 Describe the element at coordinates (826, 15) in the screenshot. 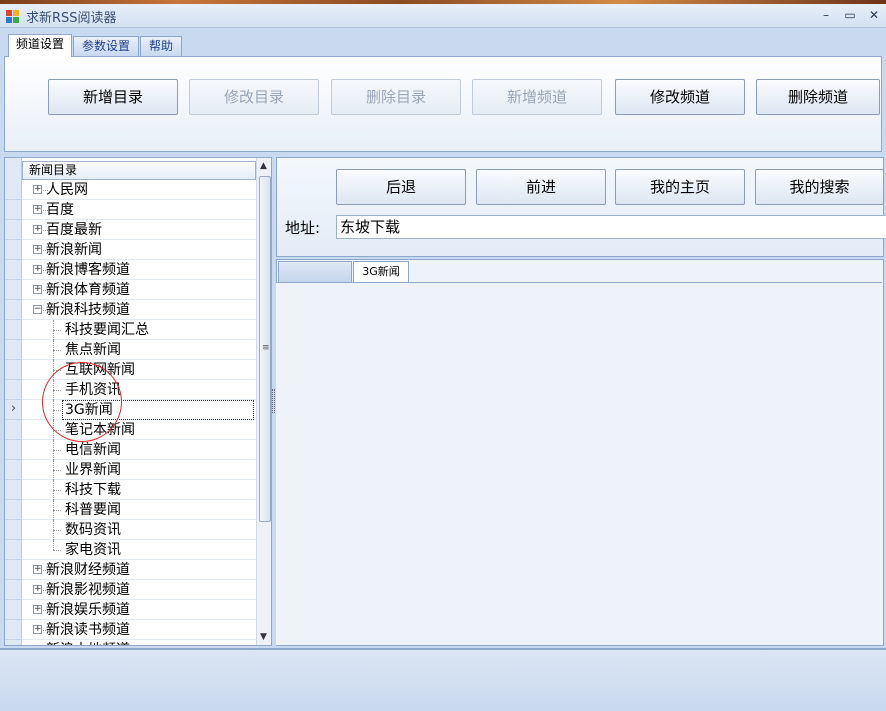

I see `minimize-button: –` at that location.